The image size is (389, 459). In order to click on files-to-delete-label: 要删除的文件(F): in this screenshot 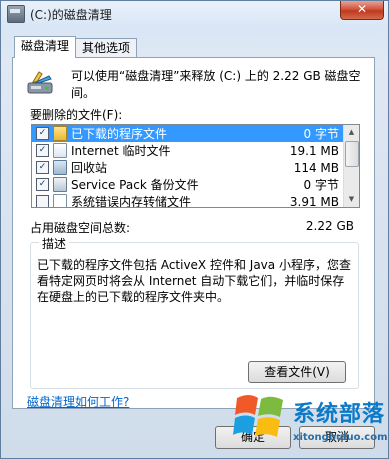, I will do `click(76, 115)`.